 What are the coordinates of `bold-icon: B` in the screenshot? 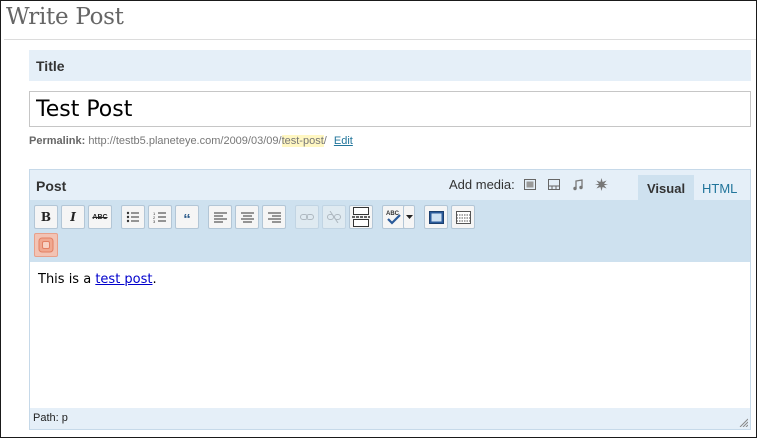 It's located at (46, 217).